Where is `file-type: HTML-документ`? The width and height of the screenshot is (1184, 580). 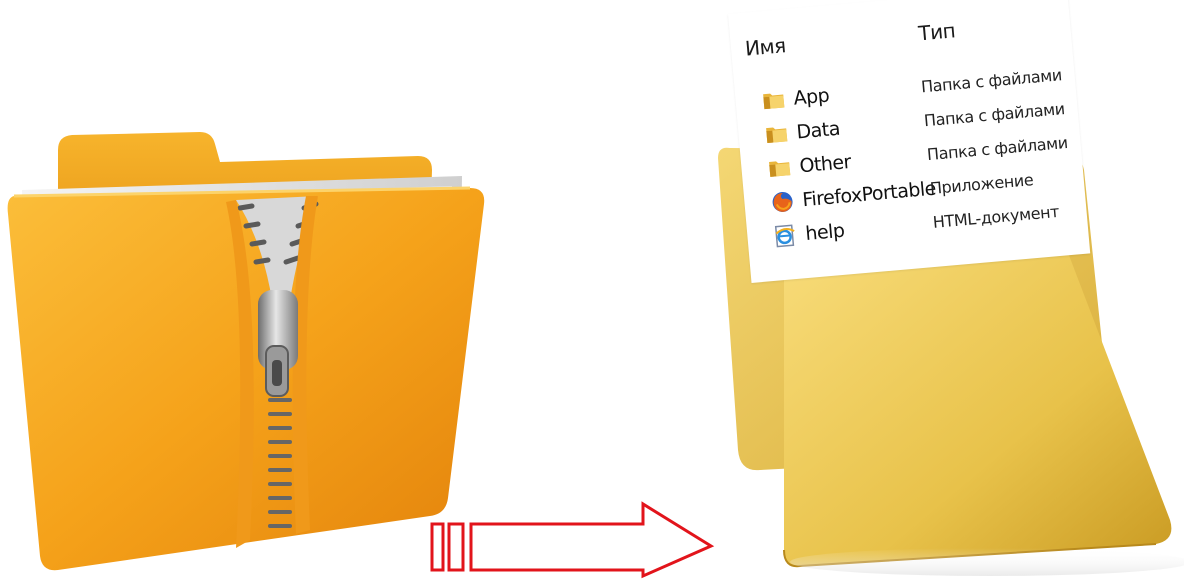
file-type: HTML-документ is located at coordinates (996, 216).